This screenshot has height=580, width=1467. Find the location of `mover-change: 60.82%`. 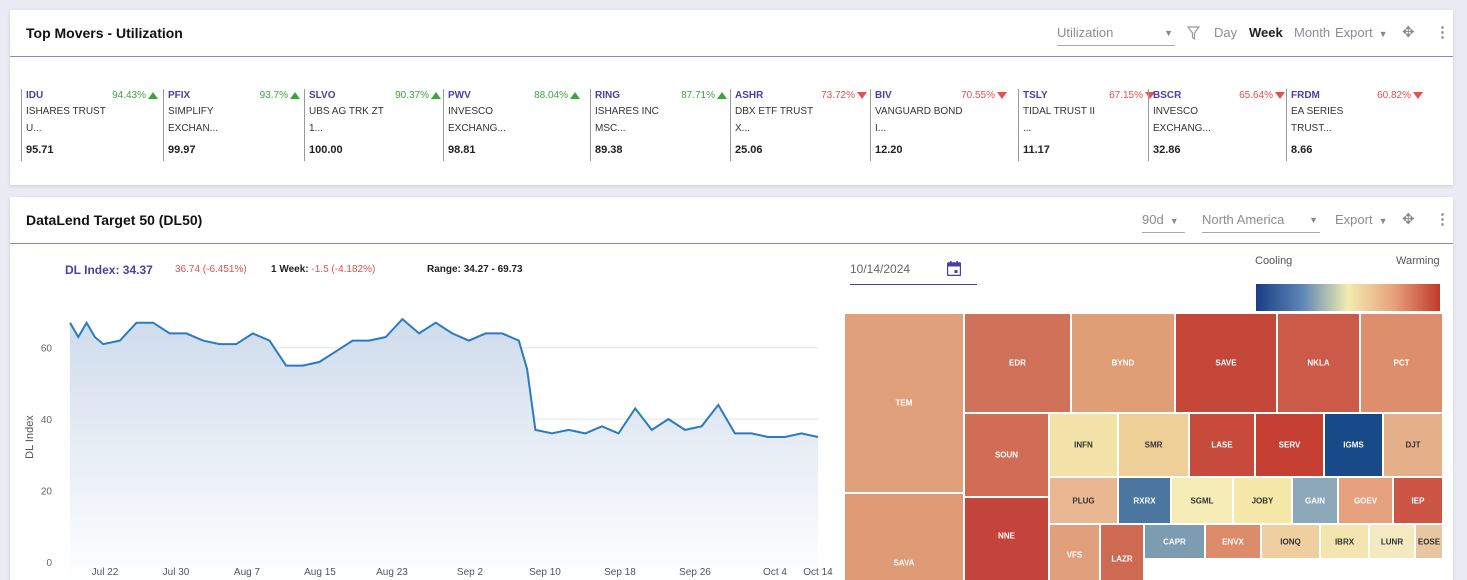

mover-change: 60.82% is located at coordinates (1394, 95).